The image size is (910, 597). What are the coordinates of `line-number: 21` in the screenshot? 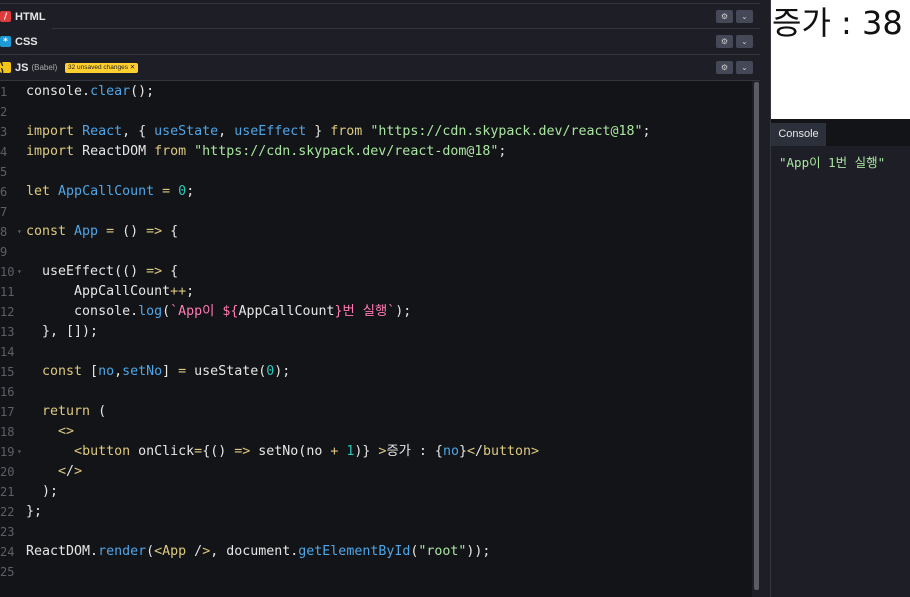 It's located at (7, 492).